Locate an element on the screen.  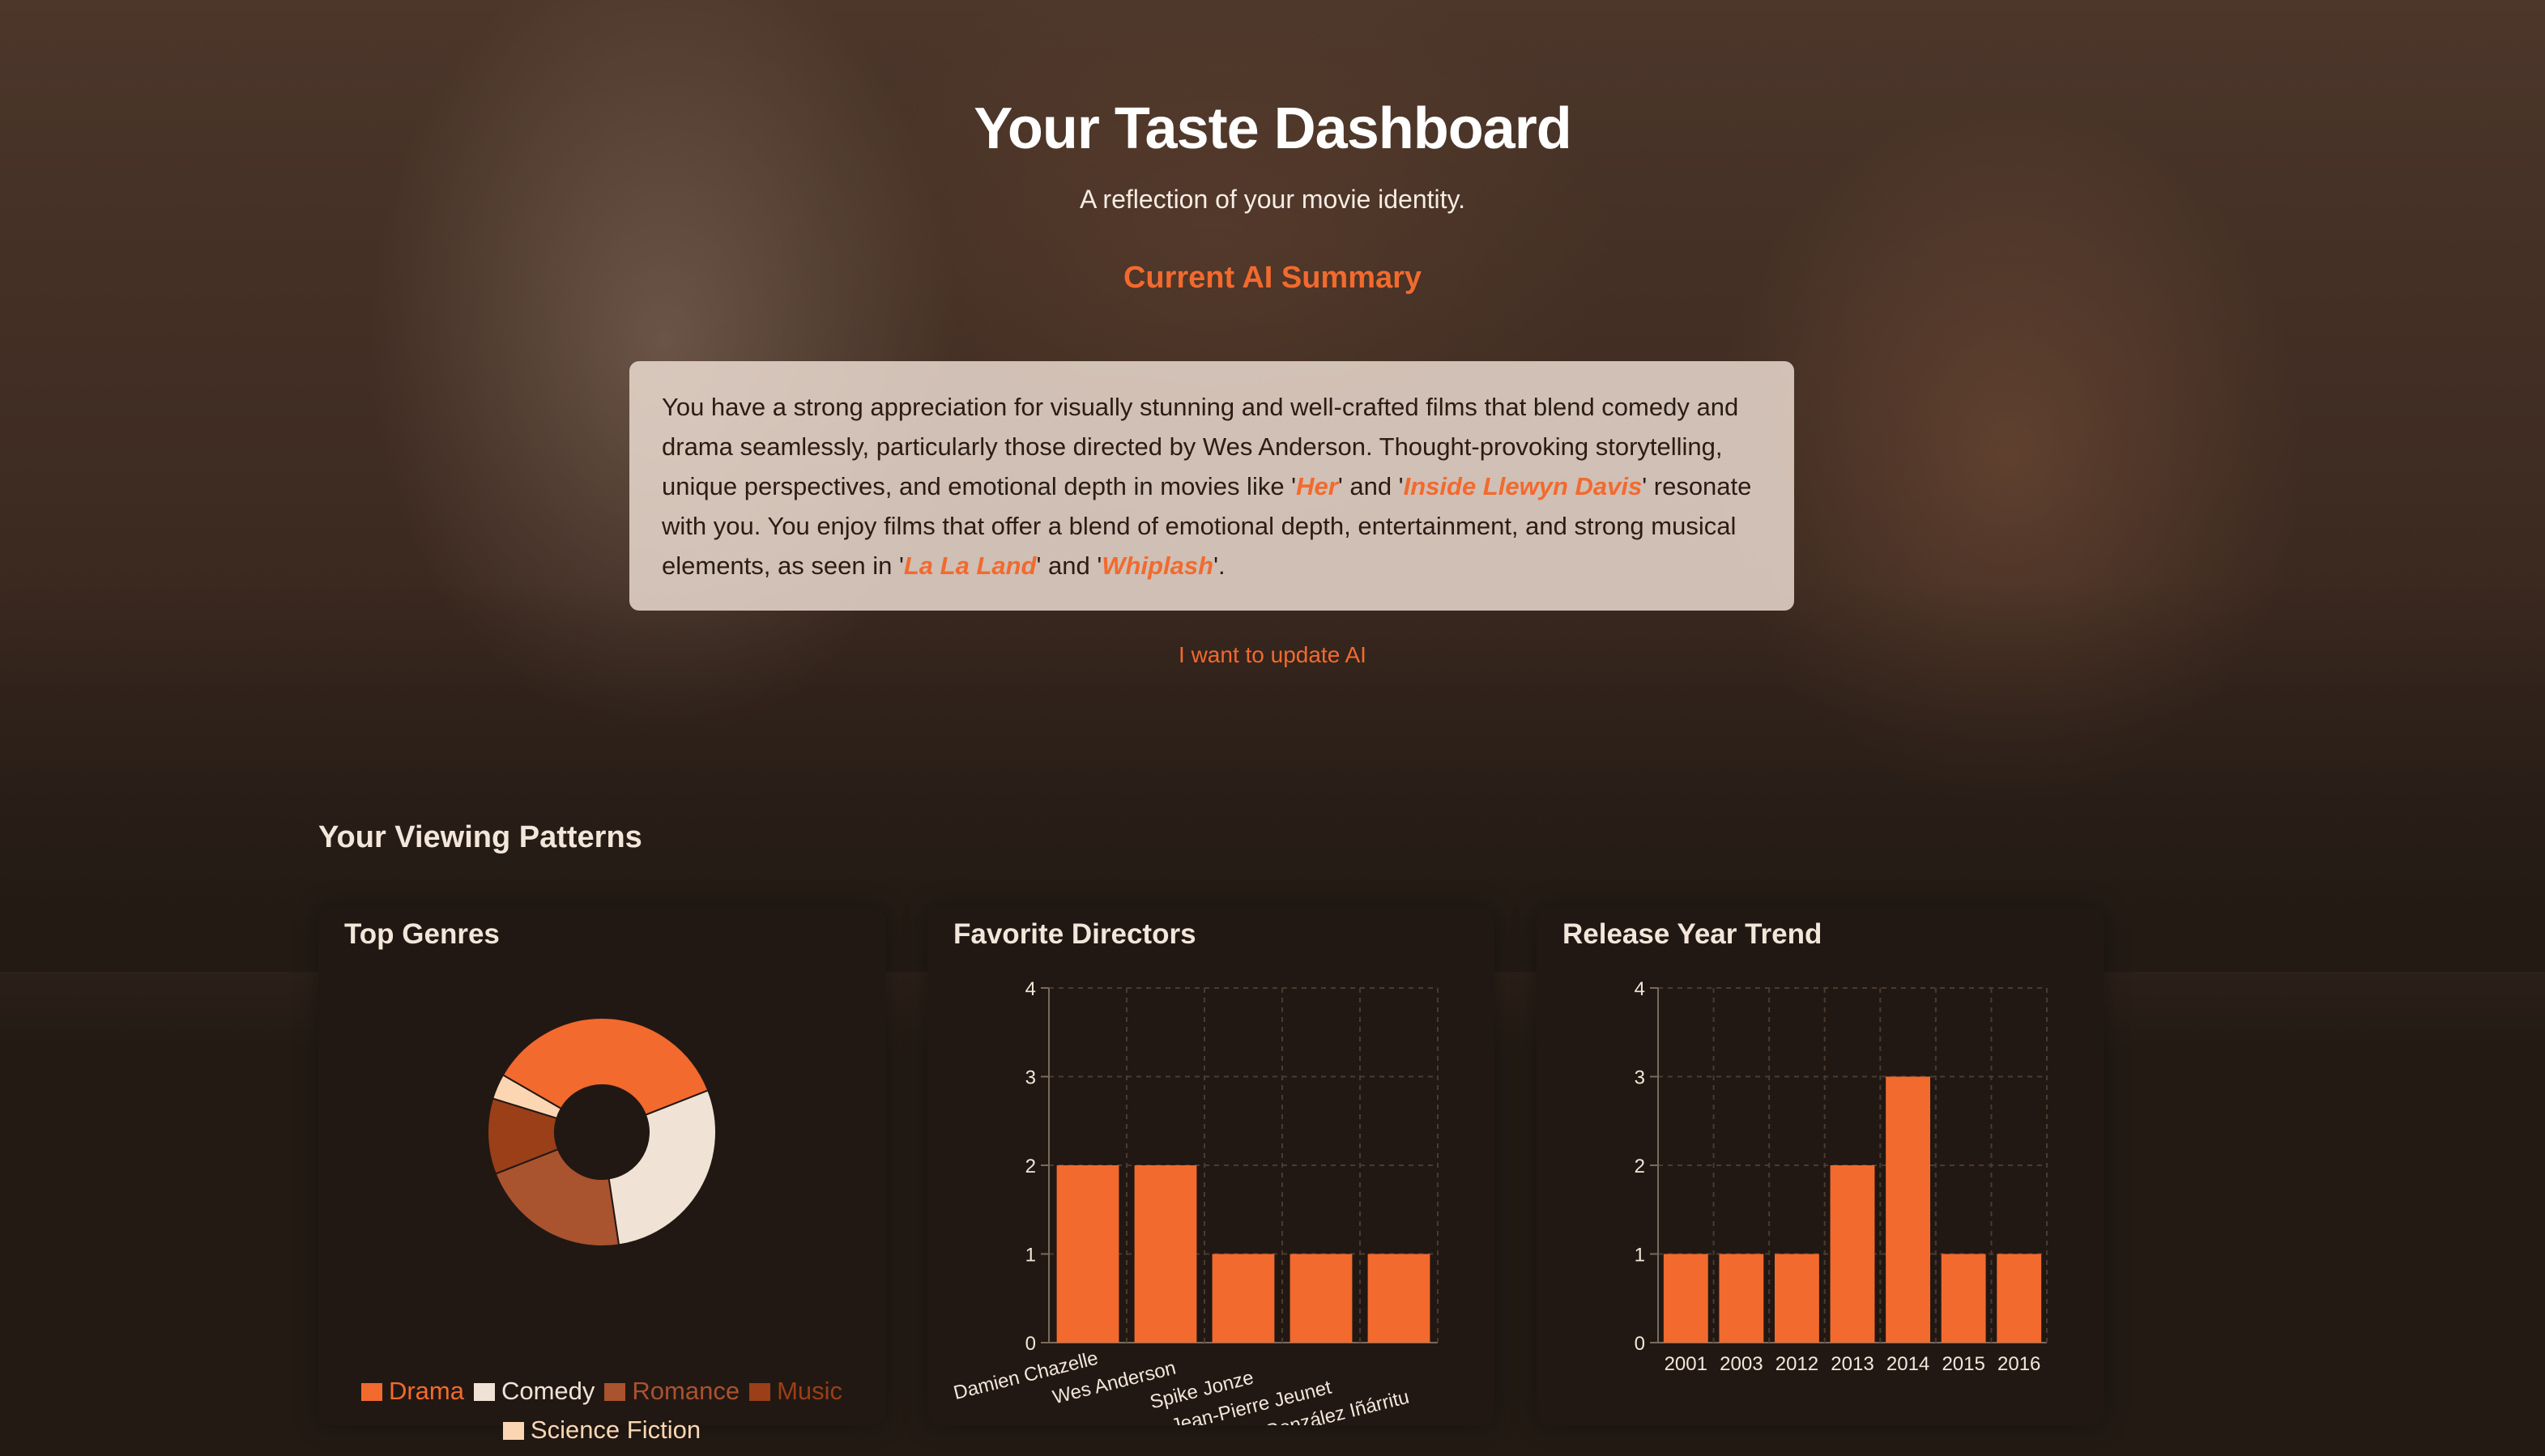
x-tick-label: 2013 is located at coordinates (1853, 1364).